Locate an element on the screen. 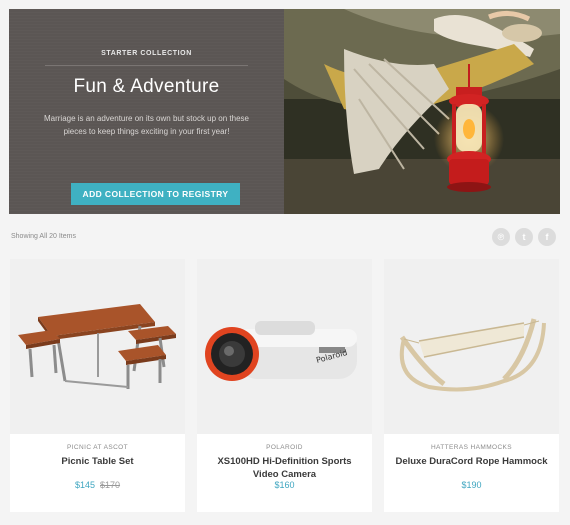  pinterest-icon: ℗ is located at coordinates (501, 237).